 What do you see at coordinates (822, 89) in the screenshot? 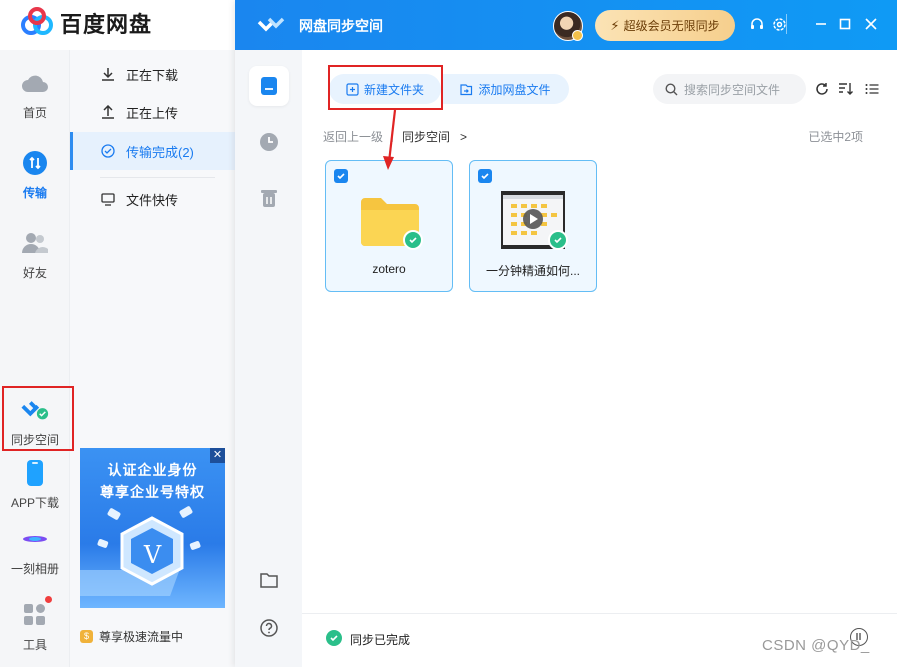
I see `refresh-icon` at bounding box center [822, 89].